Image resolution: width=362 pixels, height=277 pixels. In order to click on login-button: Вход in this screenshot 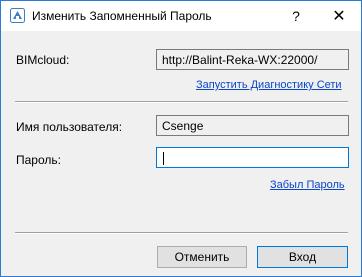, I will do `click(302, 257)`.